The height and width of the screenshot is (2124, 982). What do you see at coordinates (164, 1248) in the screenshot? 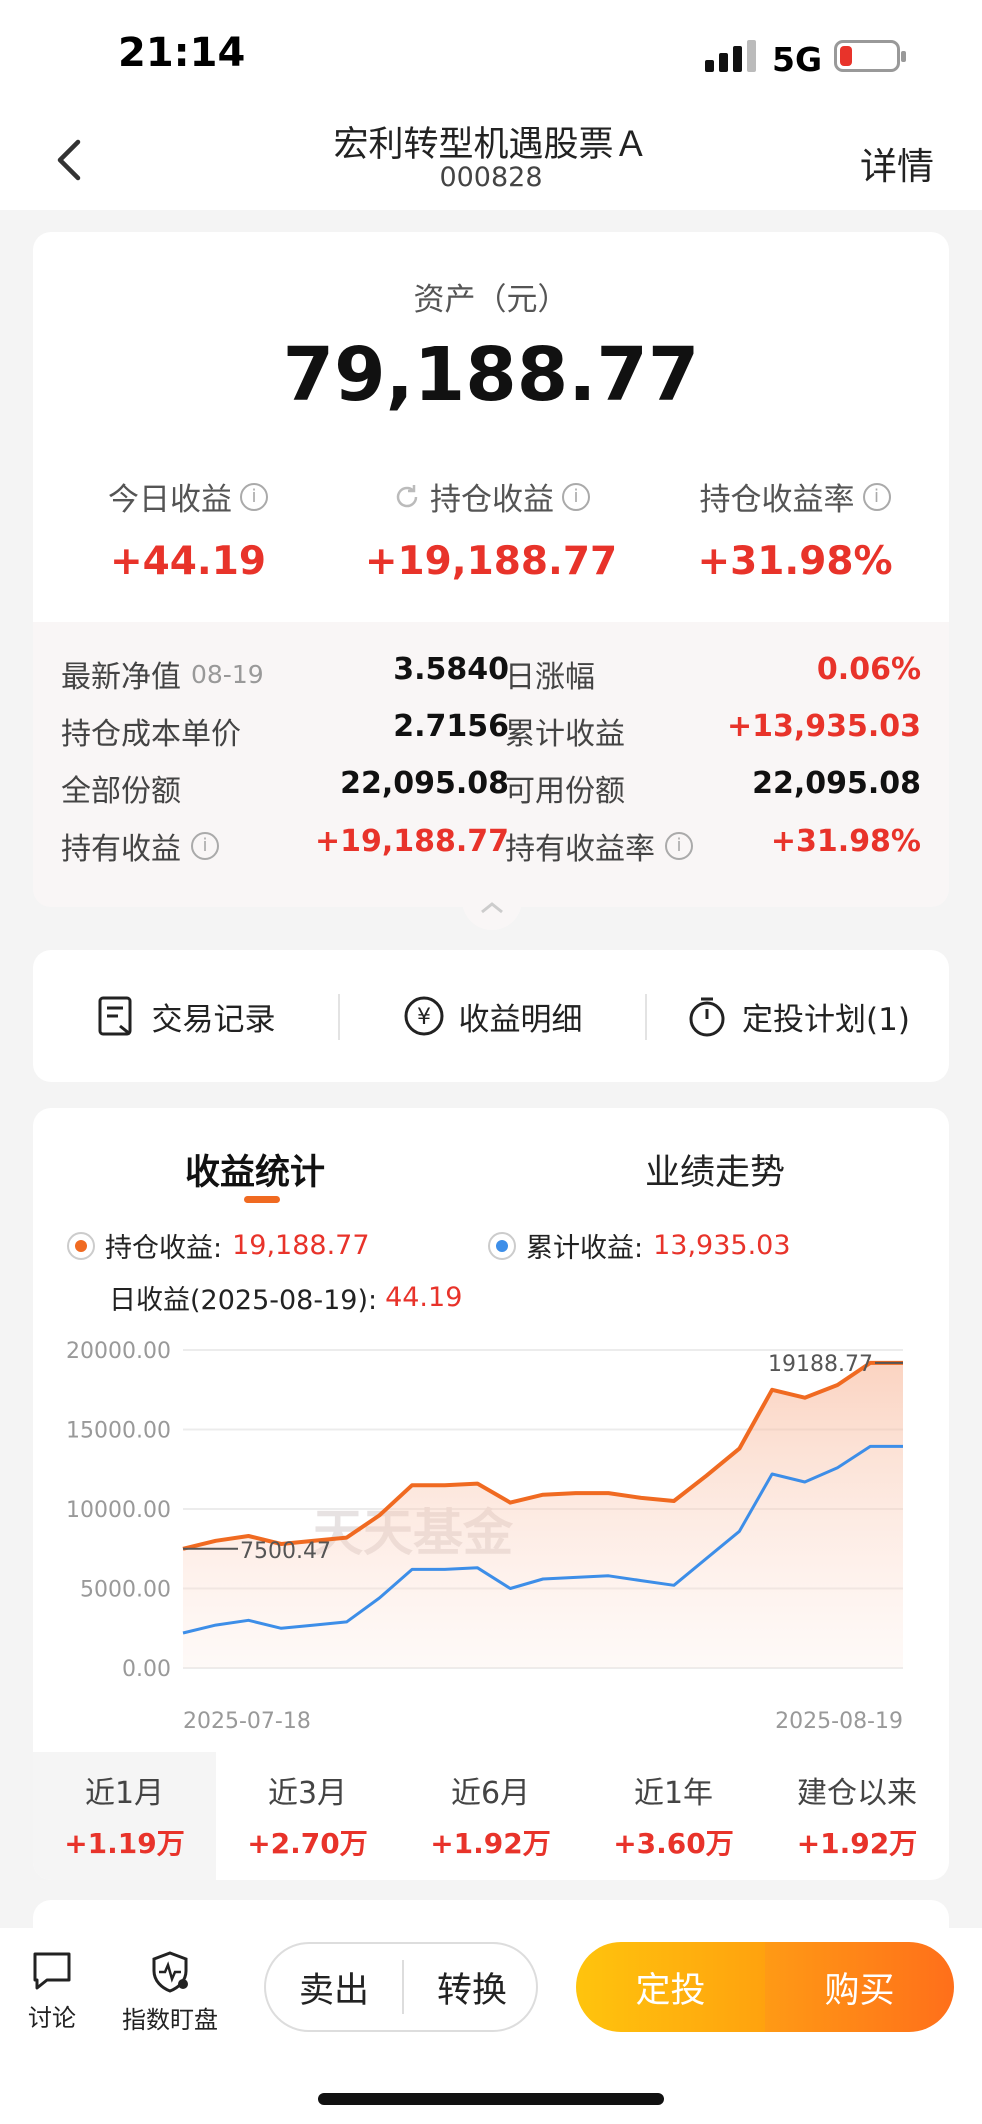
I see `legend-holding-label: 持仓收益:` at bounding box center [164, 1248].